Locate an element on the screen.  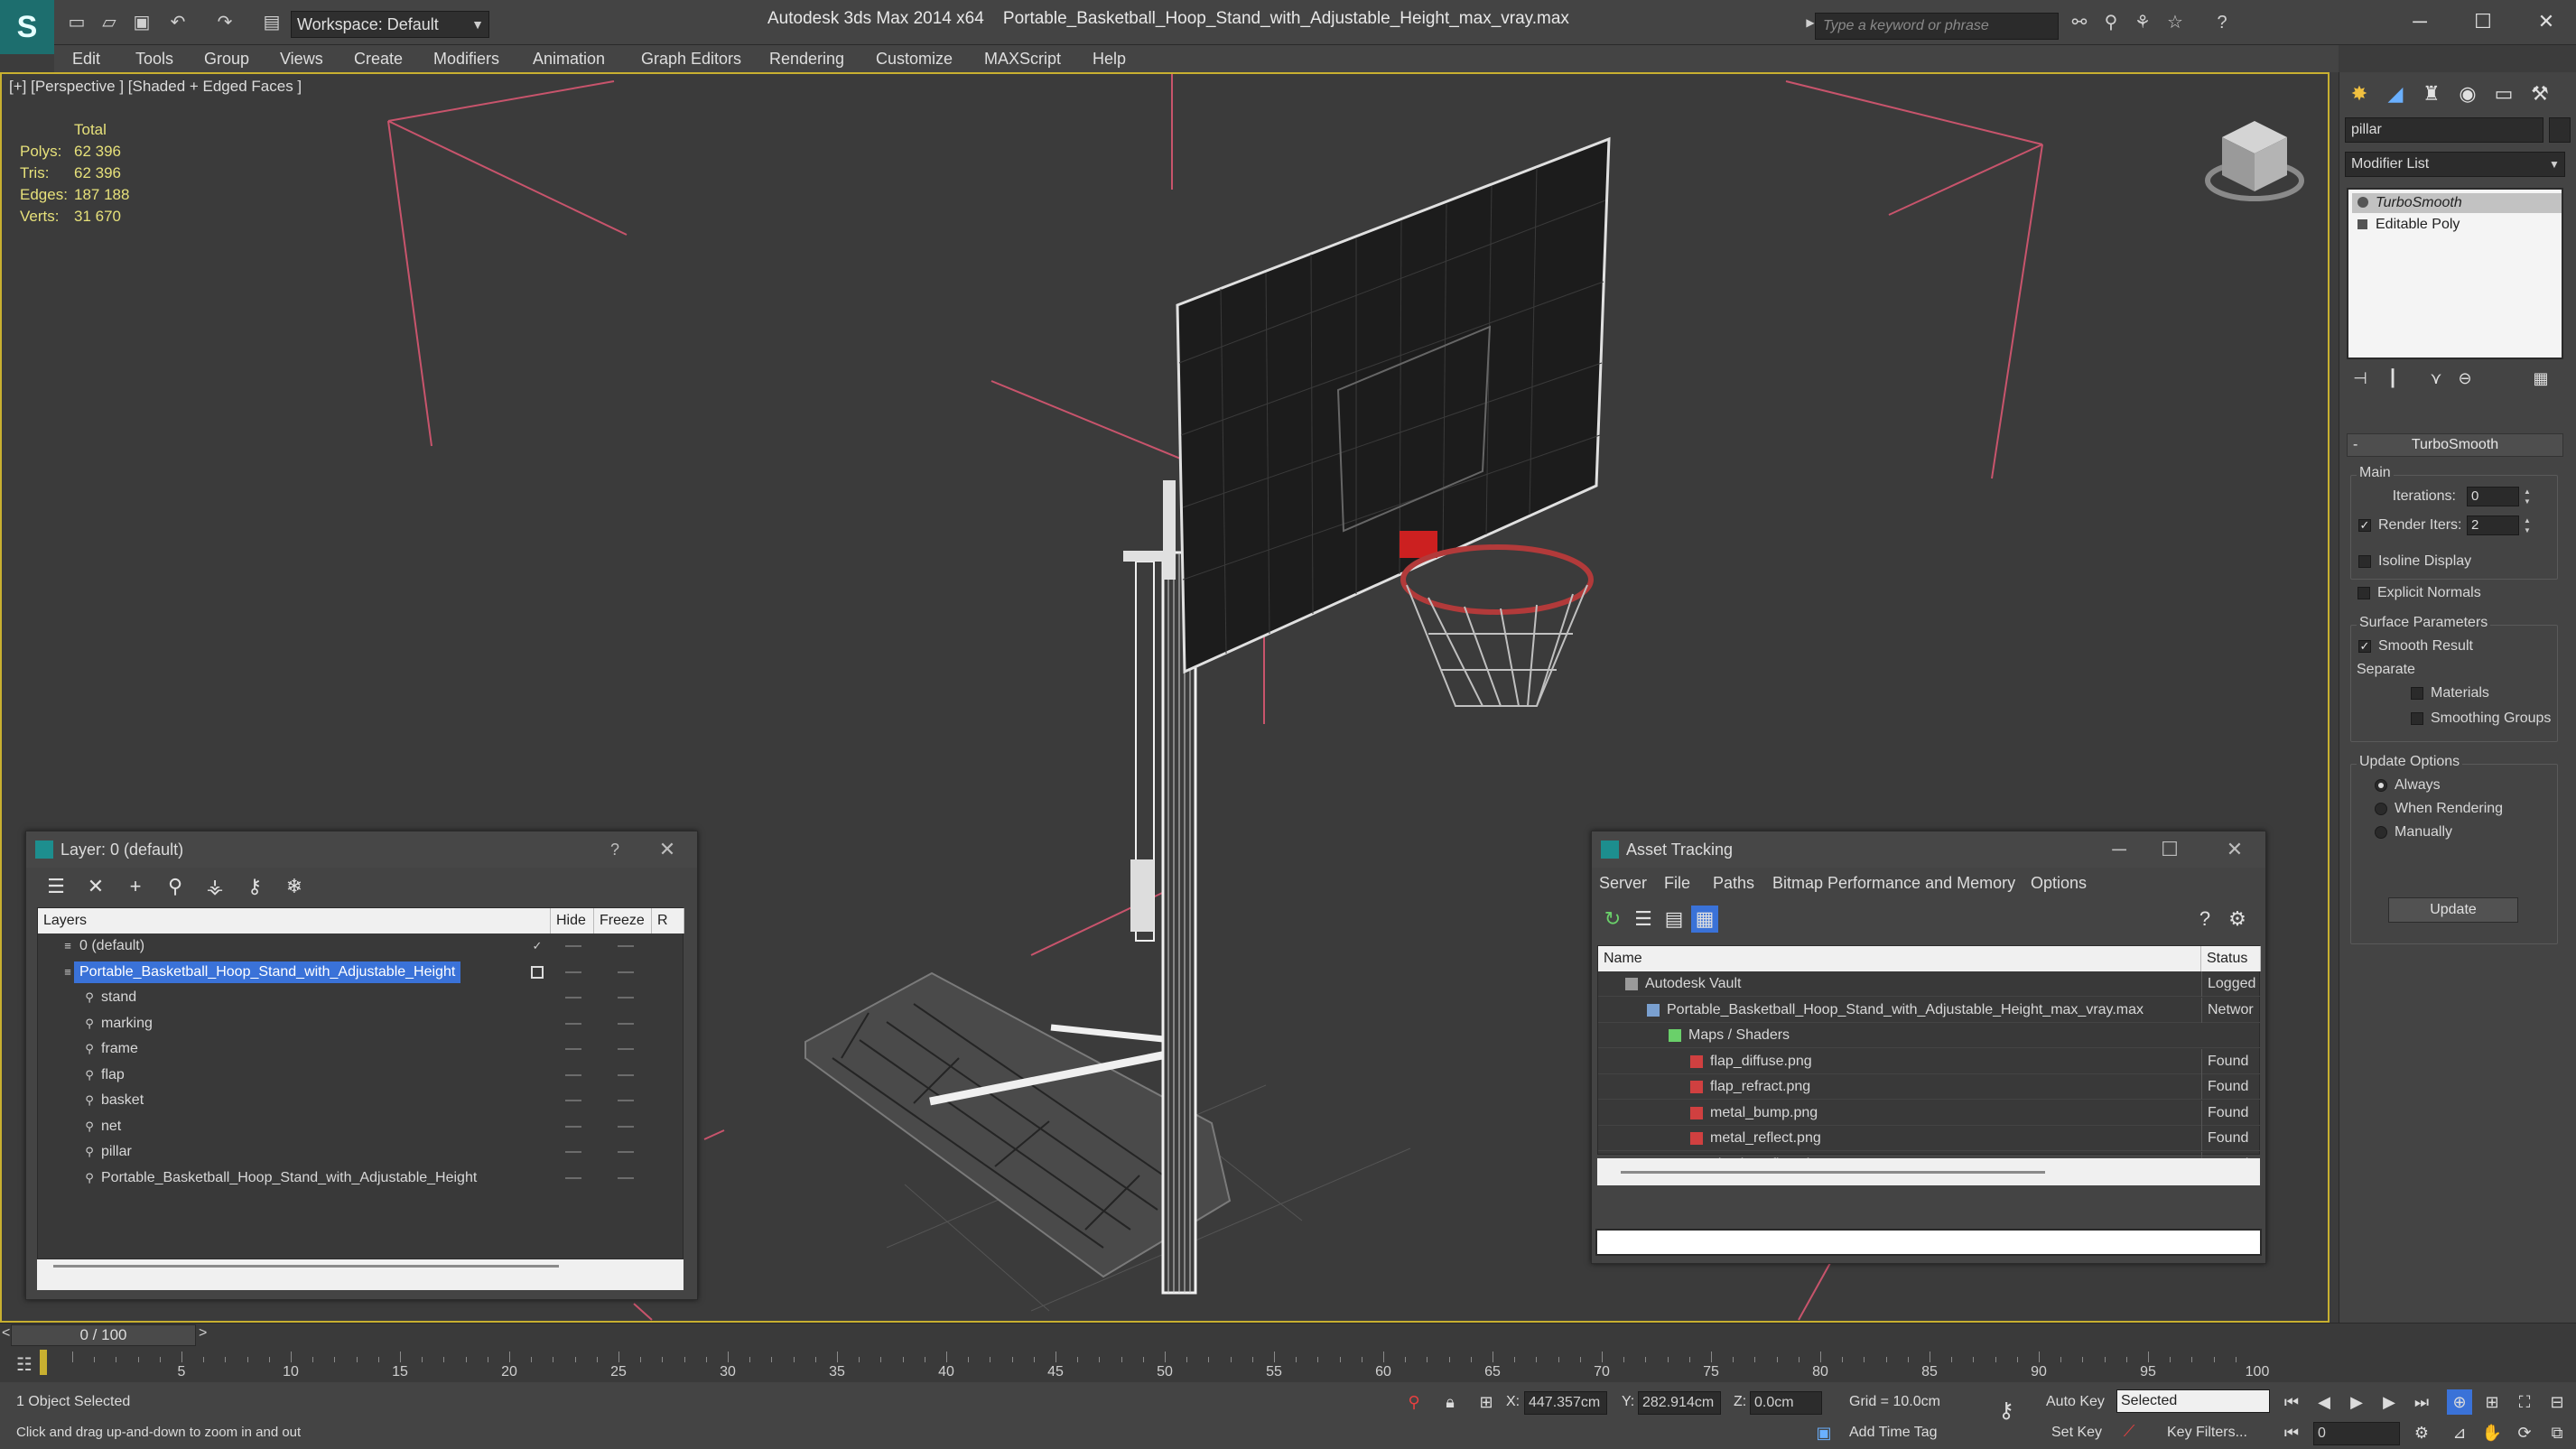
undo-icon: ↶ is located at coordinates (178, 22).